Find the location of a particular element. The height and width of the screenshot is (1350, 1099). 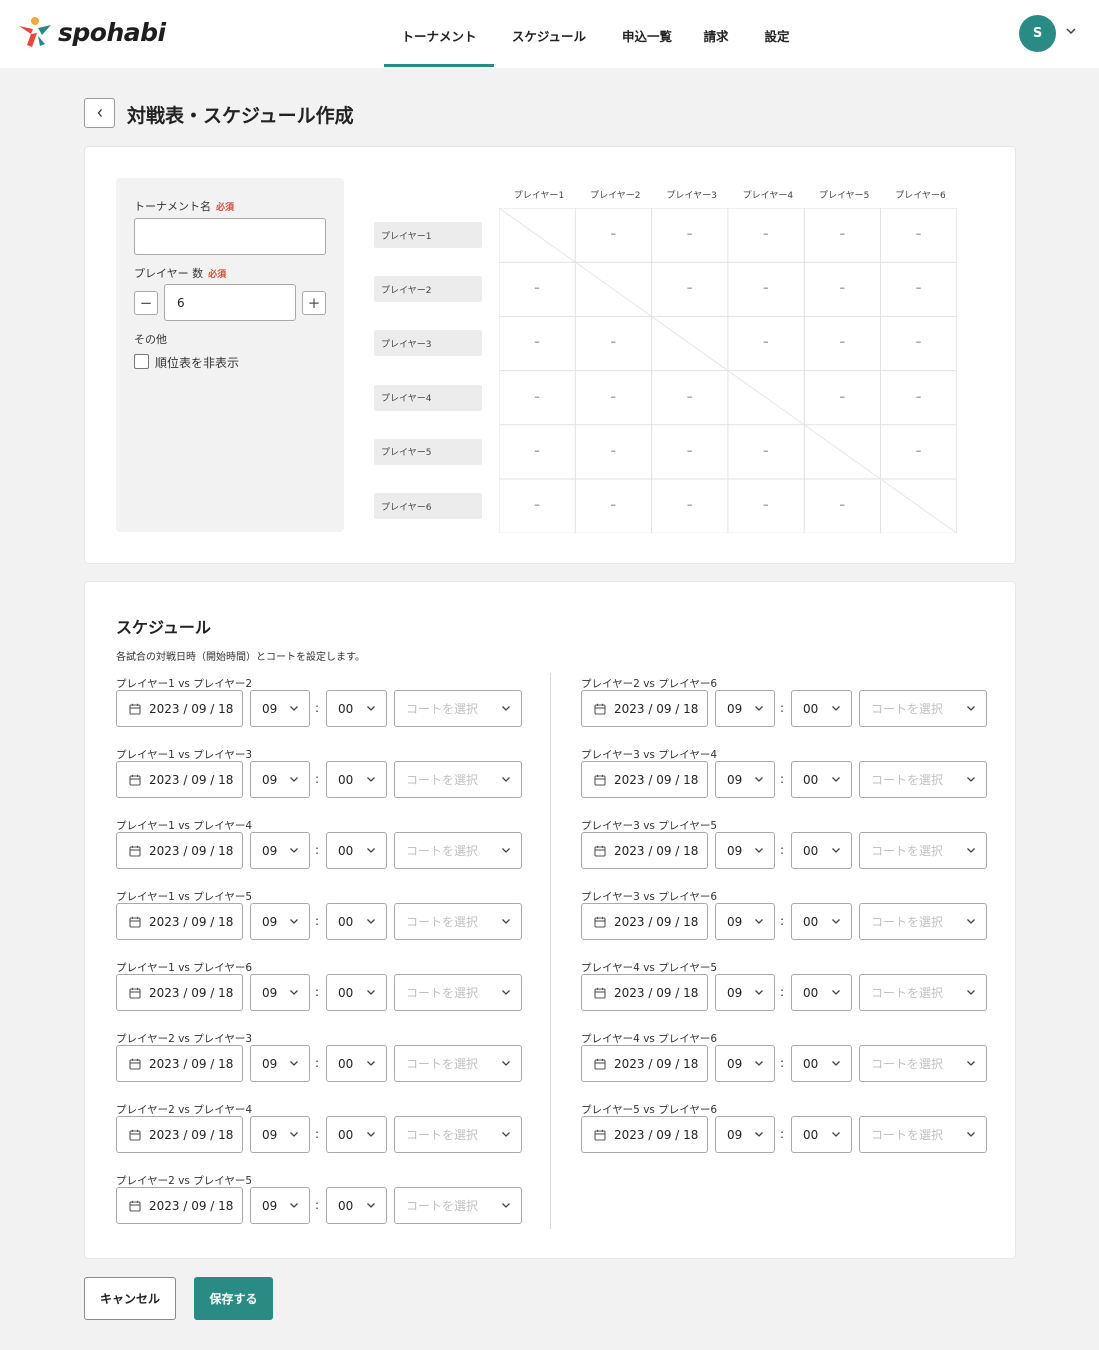

user-avatar: S is located at coordinates (1037, 33).